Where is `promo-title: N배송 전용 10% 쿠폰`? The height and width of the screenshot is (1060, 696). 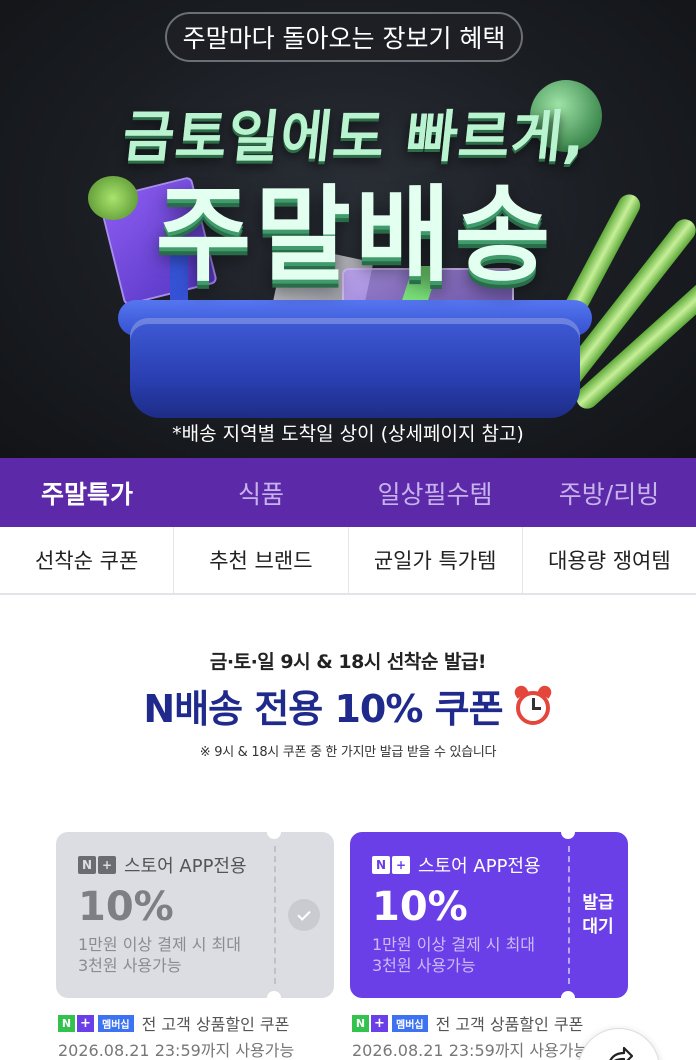 promo-title: N배송 전용 10% 쿠폰 is located at coordinates (323, 709).